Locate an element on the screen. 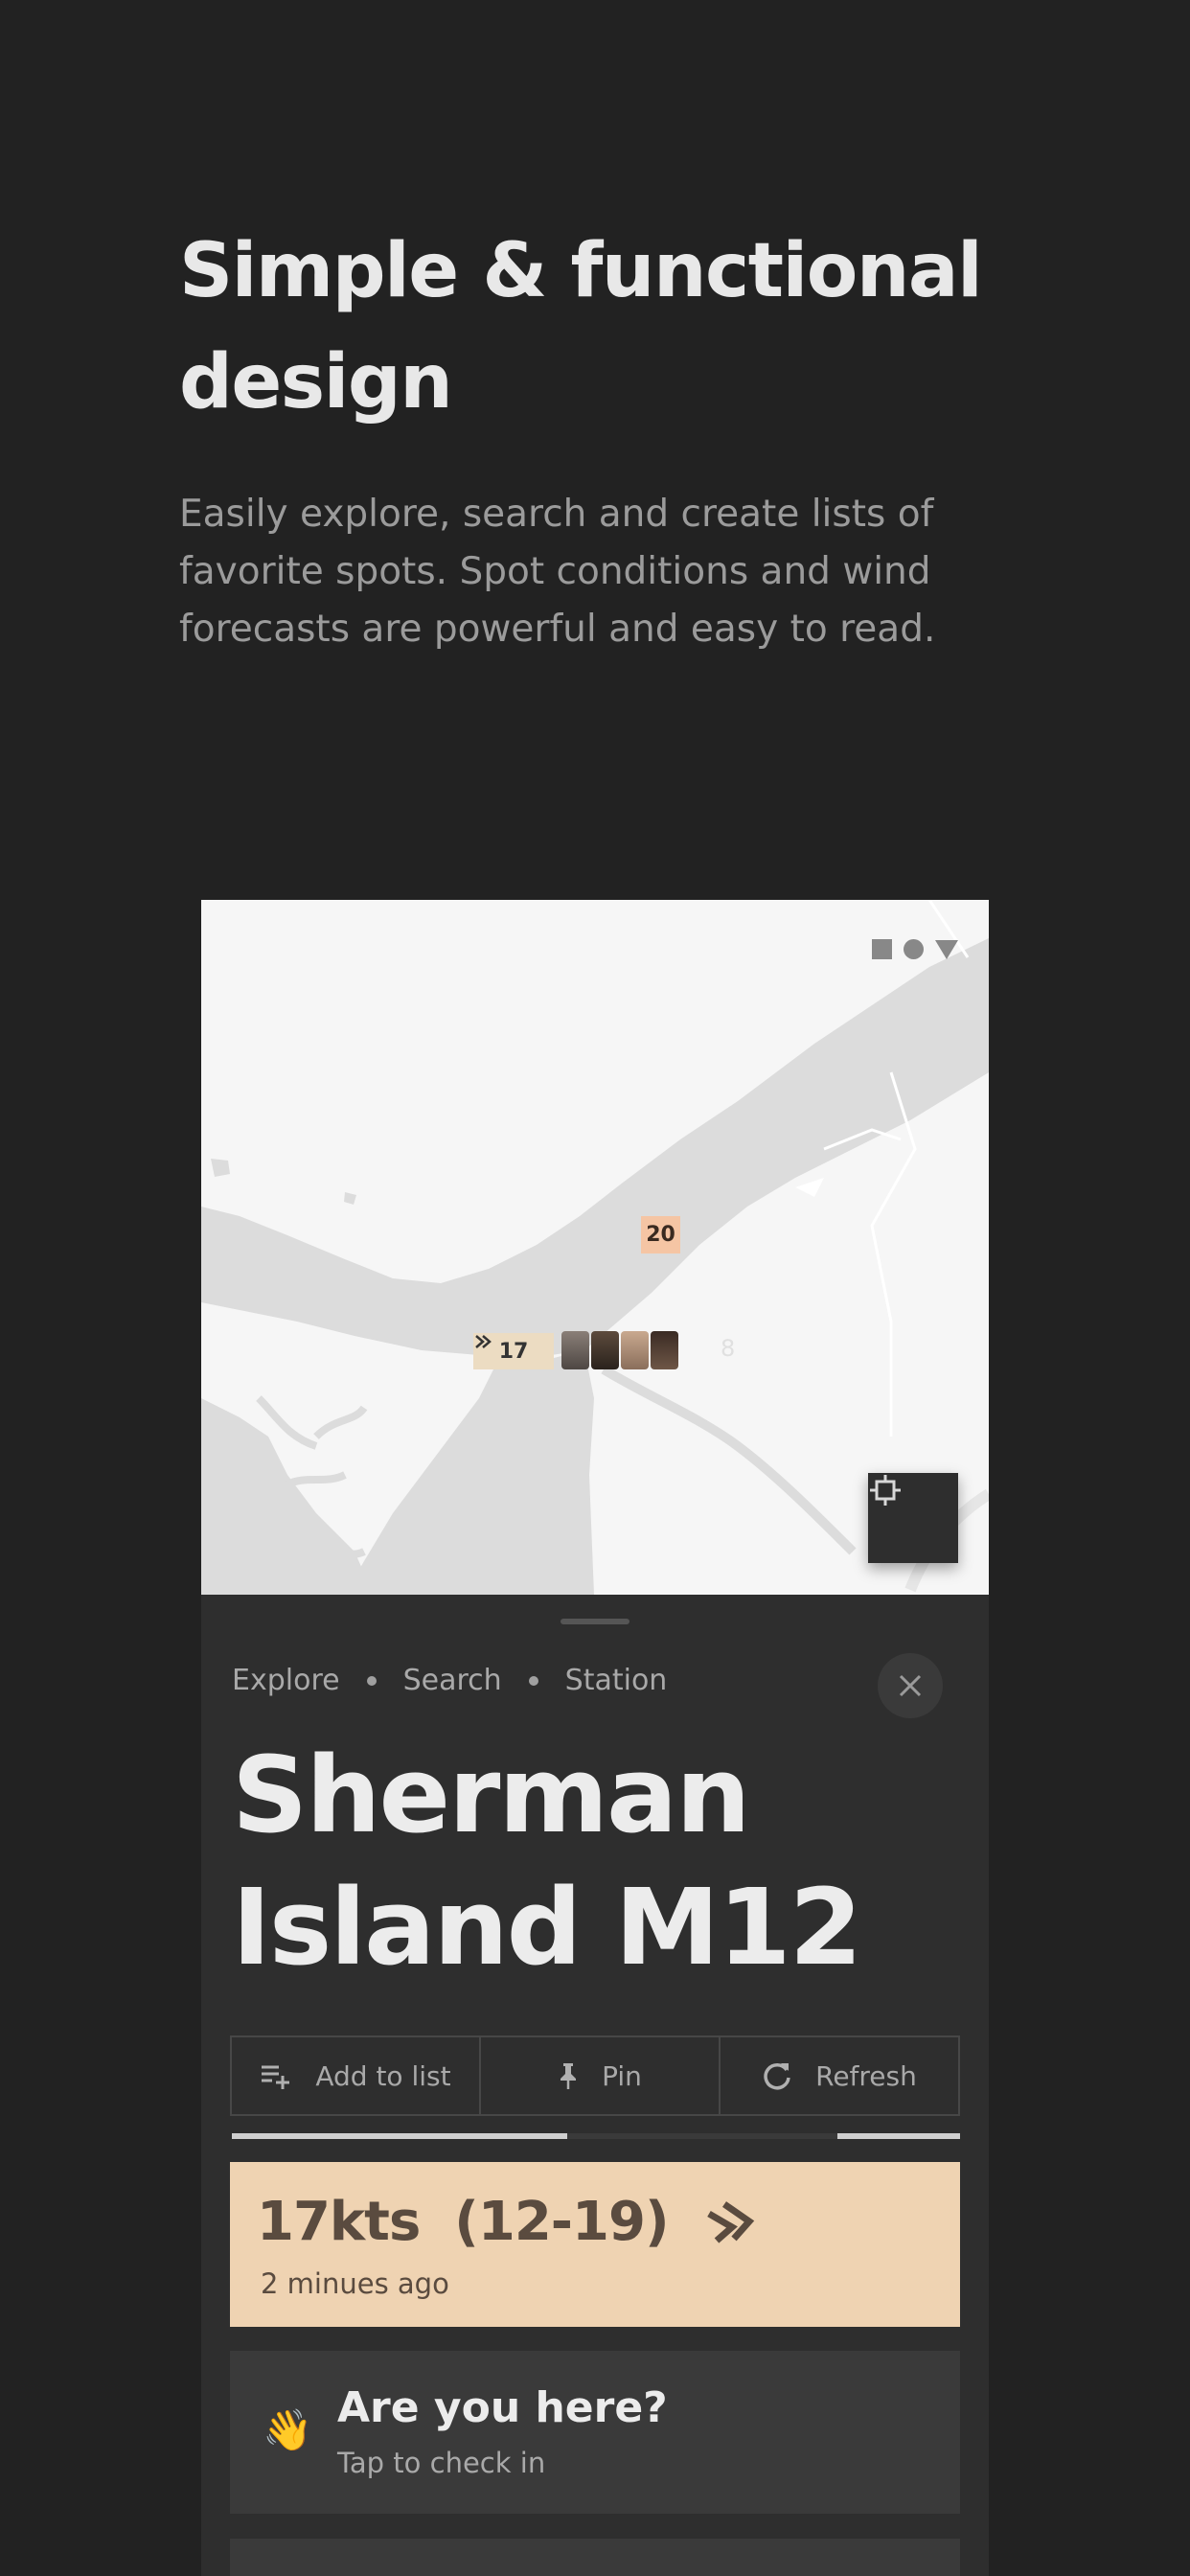 The image size is (1190, 2576). add-to-list-label: Add to list is located at coordinates (383, 2075).